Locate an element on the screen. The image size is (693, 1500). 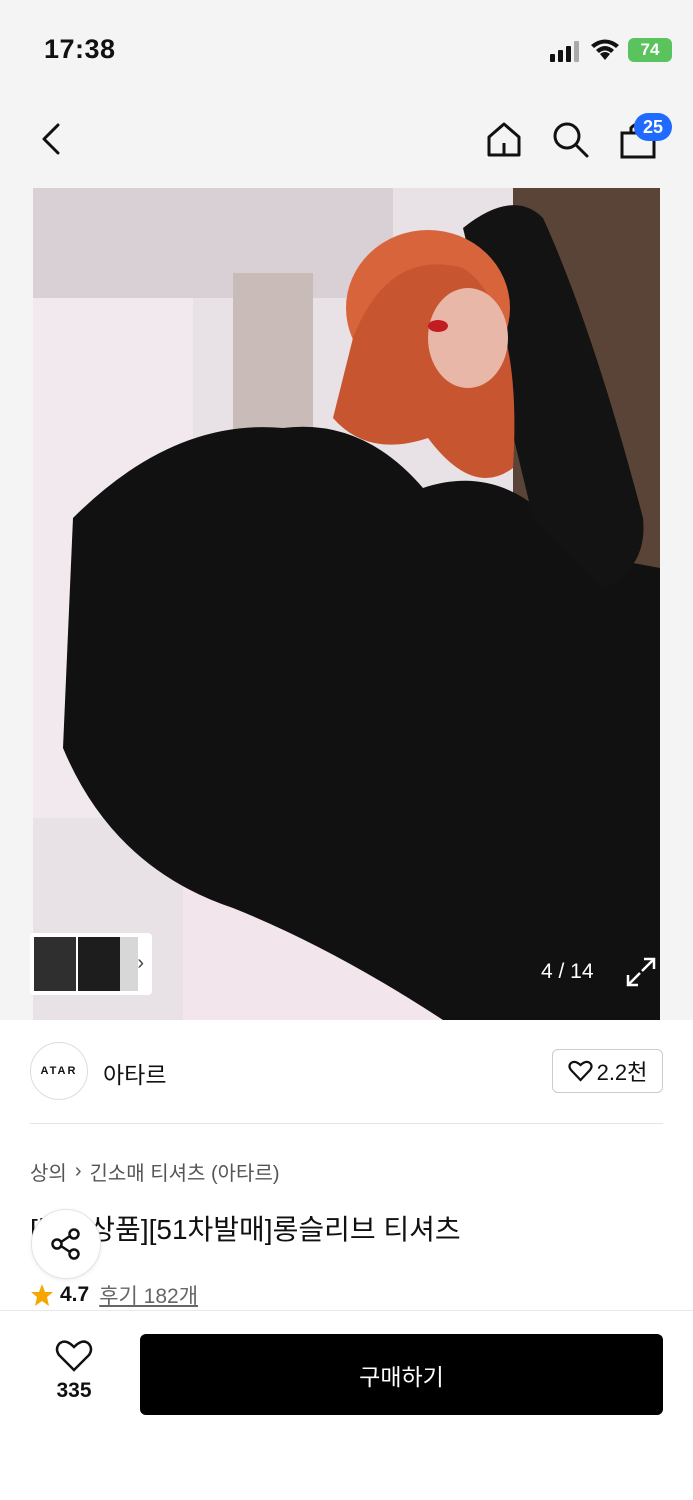
thumbnail-strip: › is located at coordinates (91, 964).